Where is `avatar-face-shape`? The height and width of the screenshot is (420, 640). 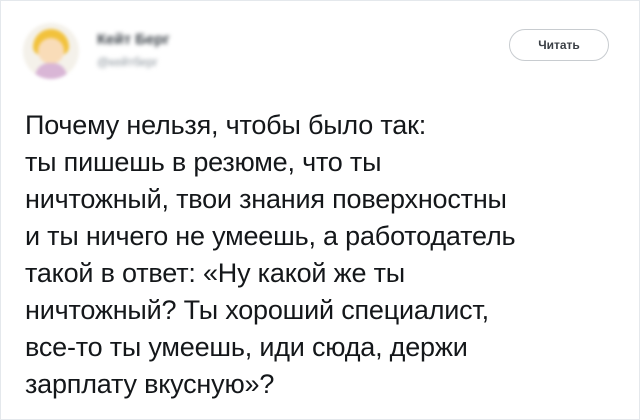
avatar-face-shape is located at coordinates (51, 51).